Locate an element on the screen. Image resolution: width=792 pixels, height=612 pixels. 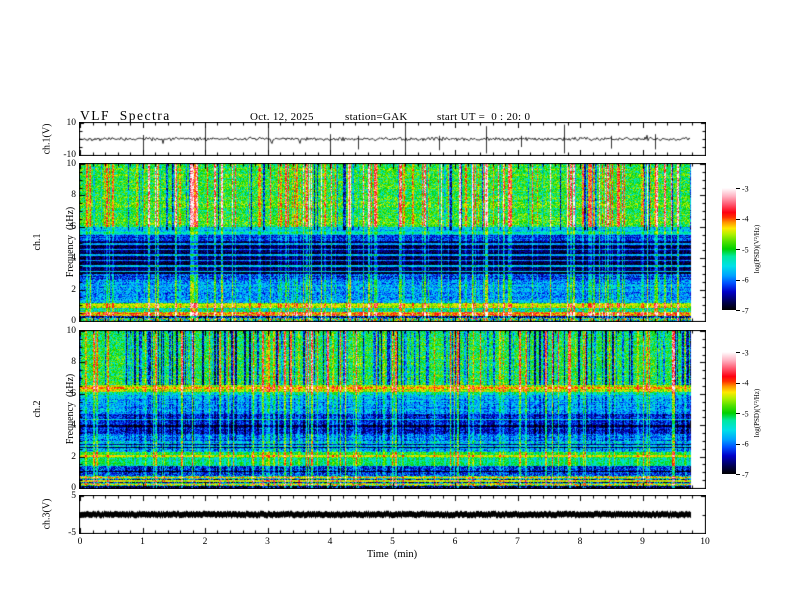
y-tick-label: -5 is located at coordinates (72, 533).